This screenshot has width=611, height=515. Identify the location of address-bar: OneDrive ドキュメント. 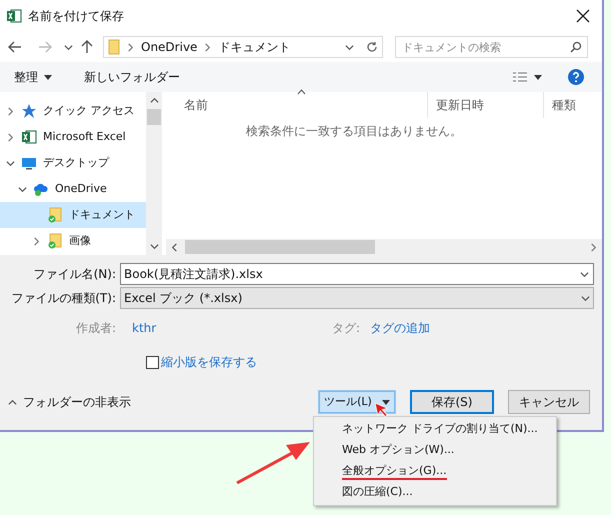
(243, 47).